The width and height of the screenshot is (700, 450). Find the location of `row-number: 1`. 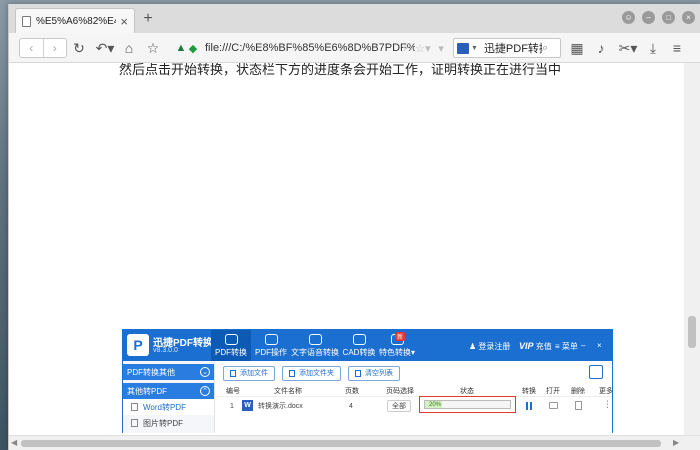

row-number: 1 is located at coordinates (232, 406).